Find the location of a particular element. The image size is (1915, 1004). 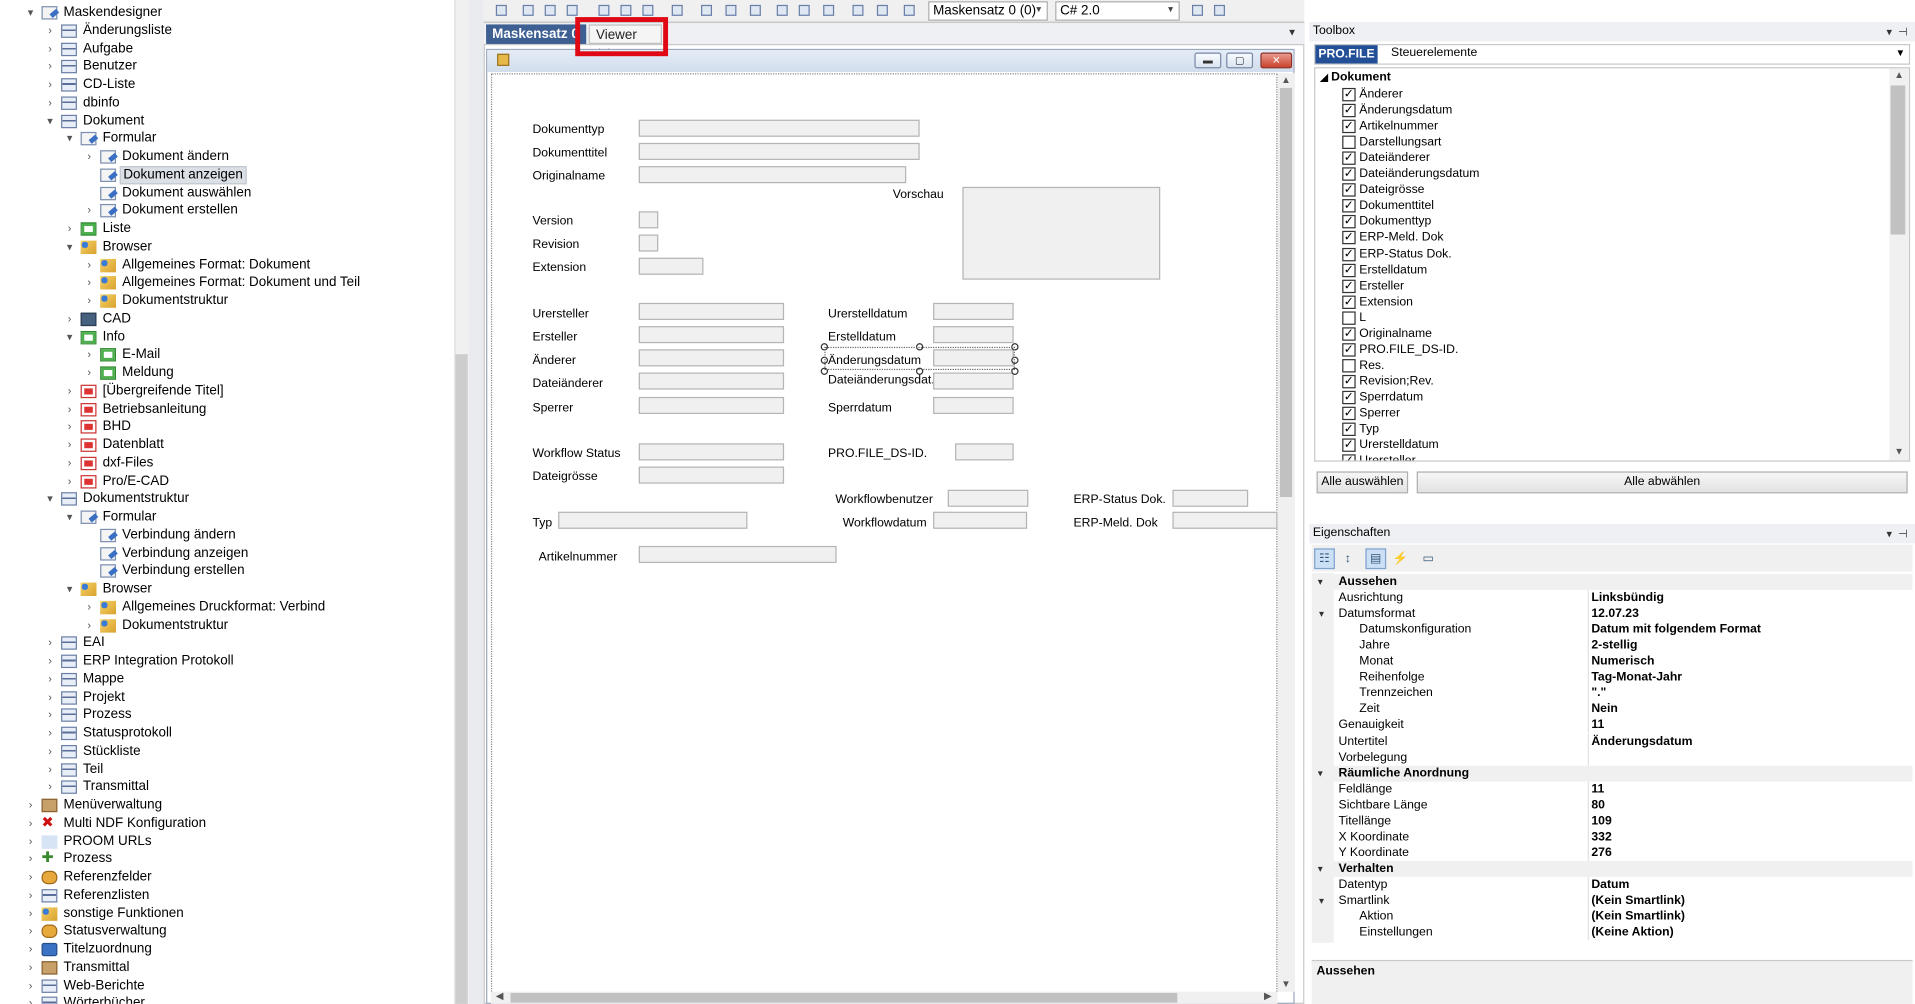

tree-item: ▾ Info is located at coordinates (227, 337).